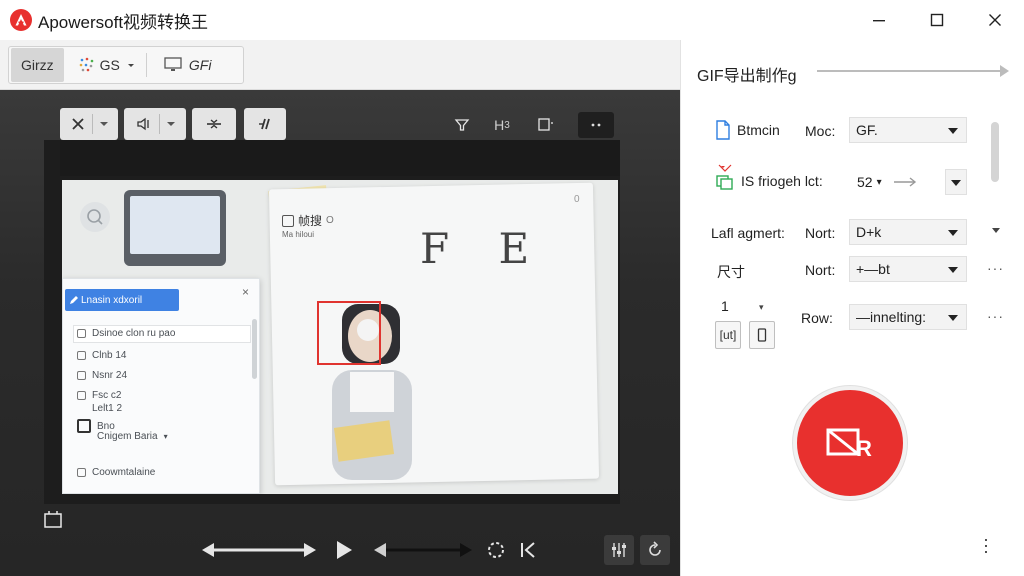  I want to click on size-more-icon: ···, so click(995, 268).